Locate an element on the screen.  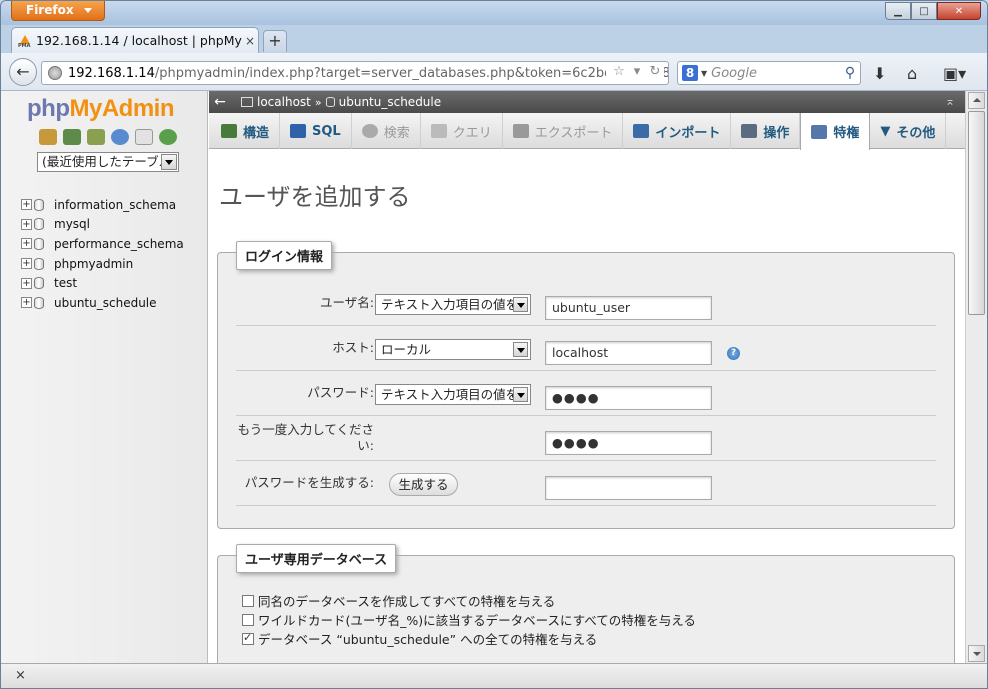
generated-password-input is located at coordinates (628, 488).